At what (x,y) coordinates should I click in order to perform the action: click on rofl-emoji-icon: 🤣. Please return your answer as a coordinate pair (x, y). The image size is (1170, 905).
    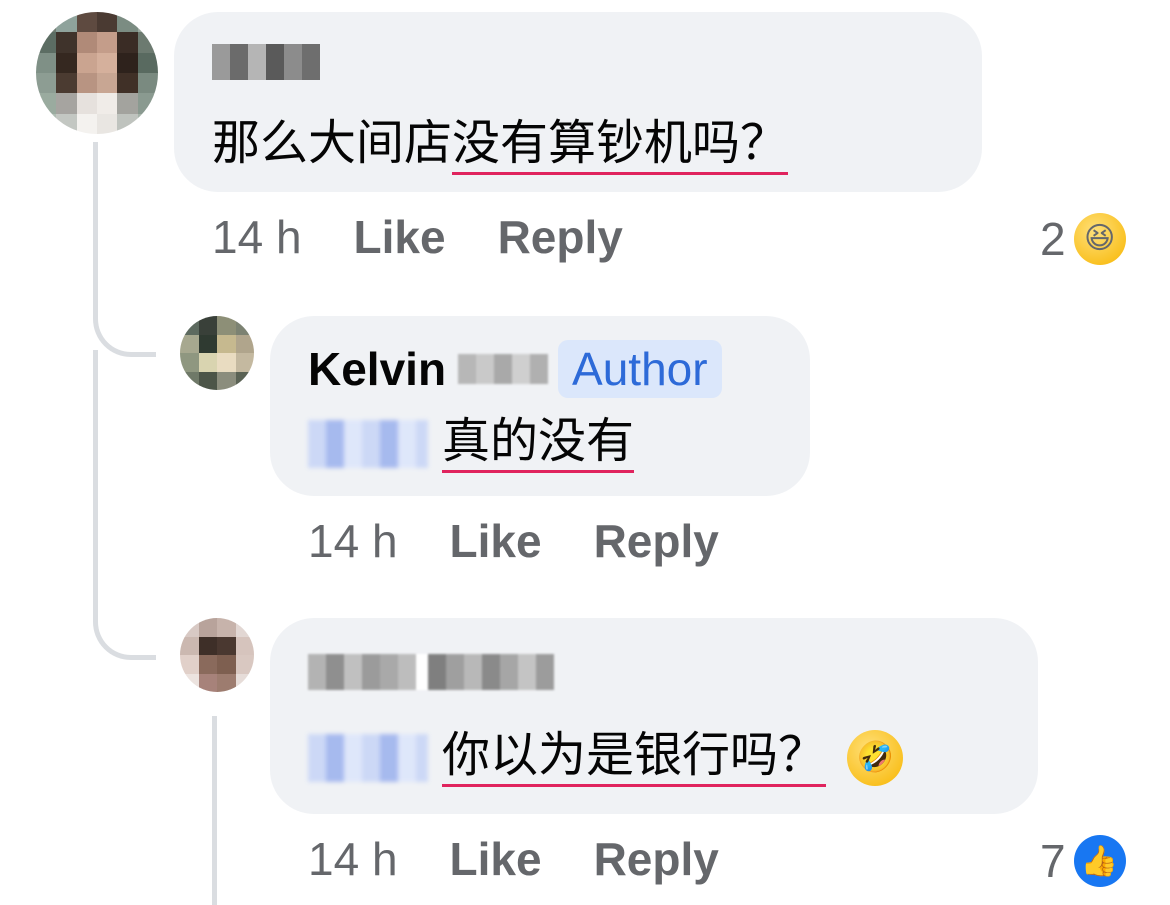
    Looking at the image, I should click on (875, 758).